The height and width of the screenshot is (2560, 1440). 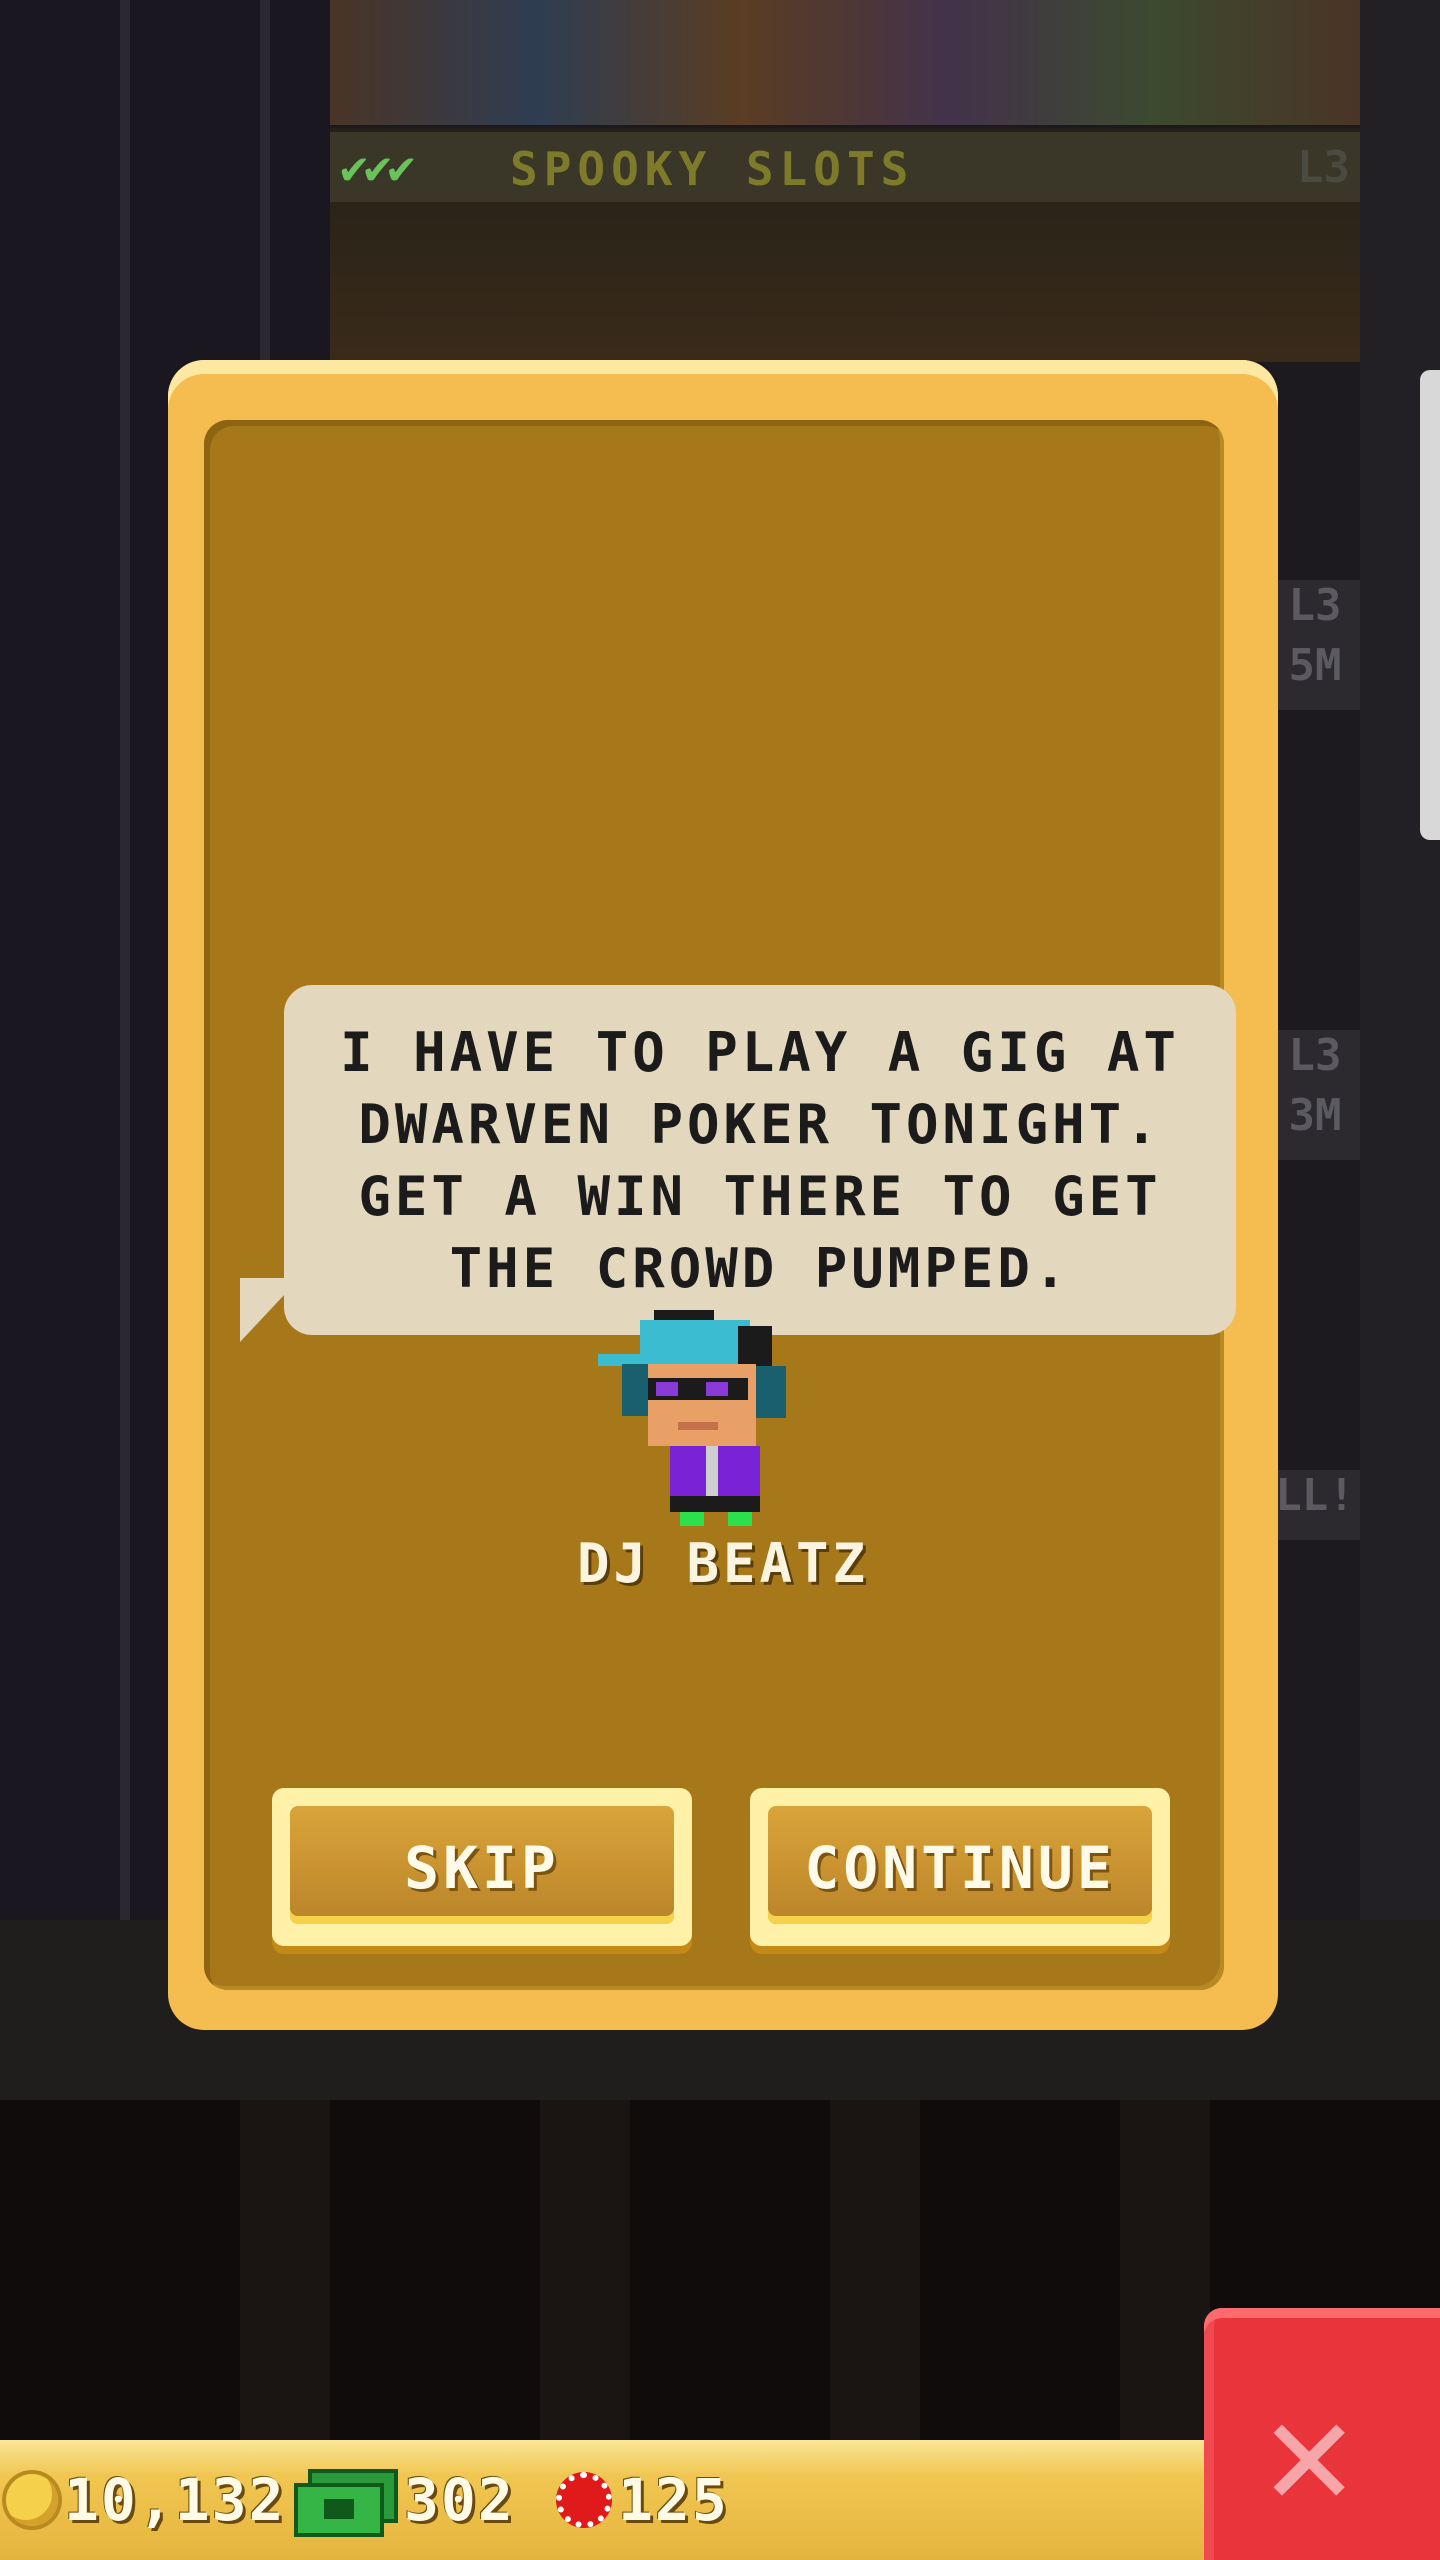 I want to click on side-floor-size: 3M, so click(x=1315, y=1125).